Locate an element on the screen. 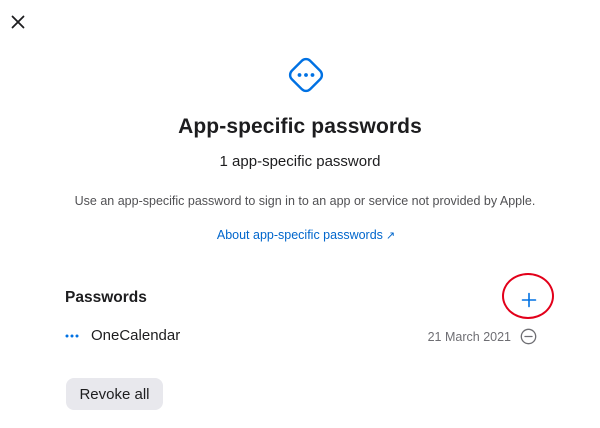 The image size is (600, 428). revoke-all-button: Revoke all is located at coordinates (114, 394).